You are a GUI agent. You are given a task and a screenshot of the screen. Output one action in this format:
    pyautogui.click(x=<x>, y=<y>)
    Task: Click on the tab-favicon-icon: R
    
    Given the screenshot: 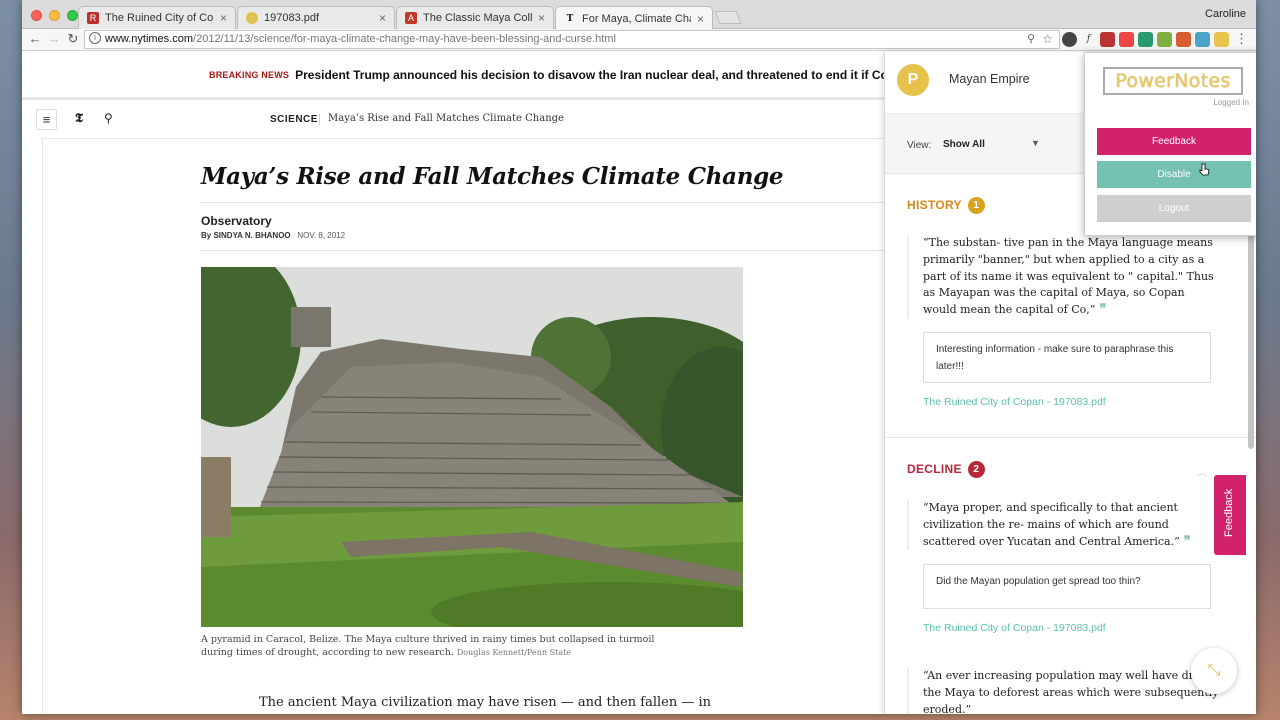 What is the action you would take?
    pyautogui.click(x=93, y=18)
    